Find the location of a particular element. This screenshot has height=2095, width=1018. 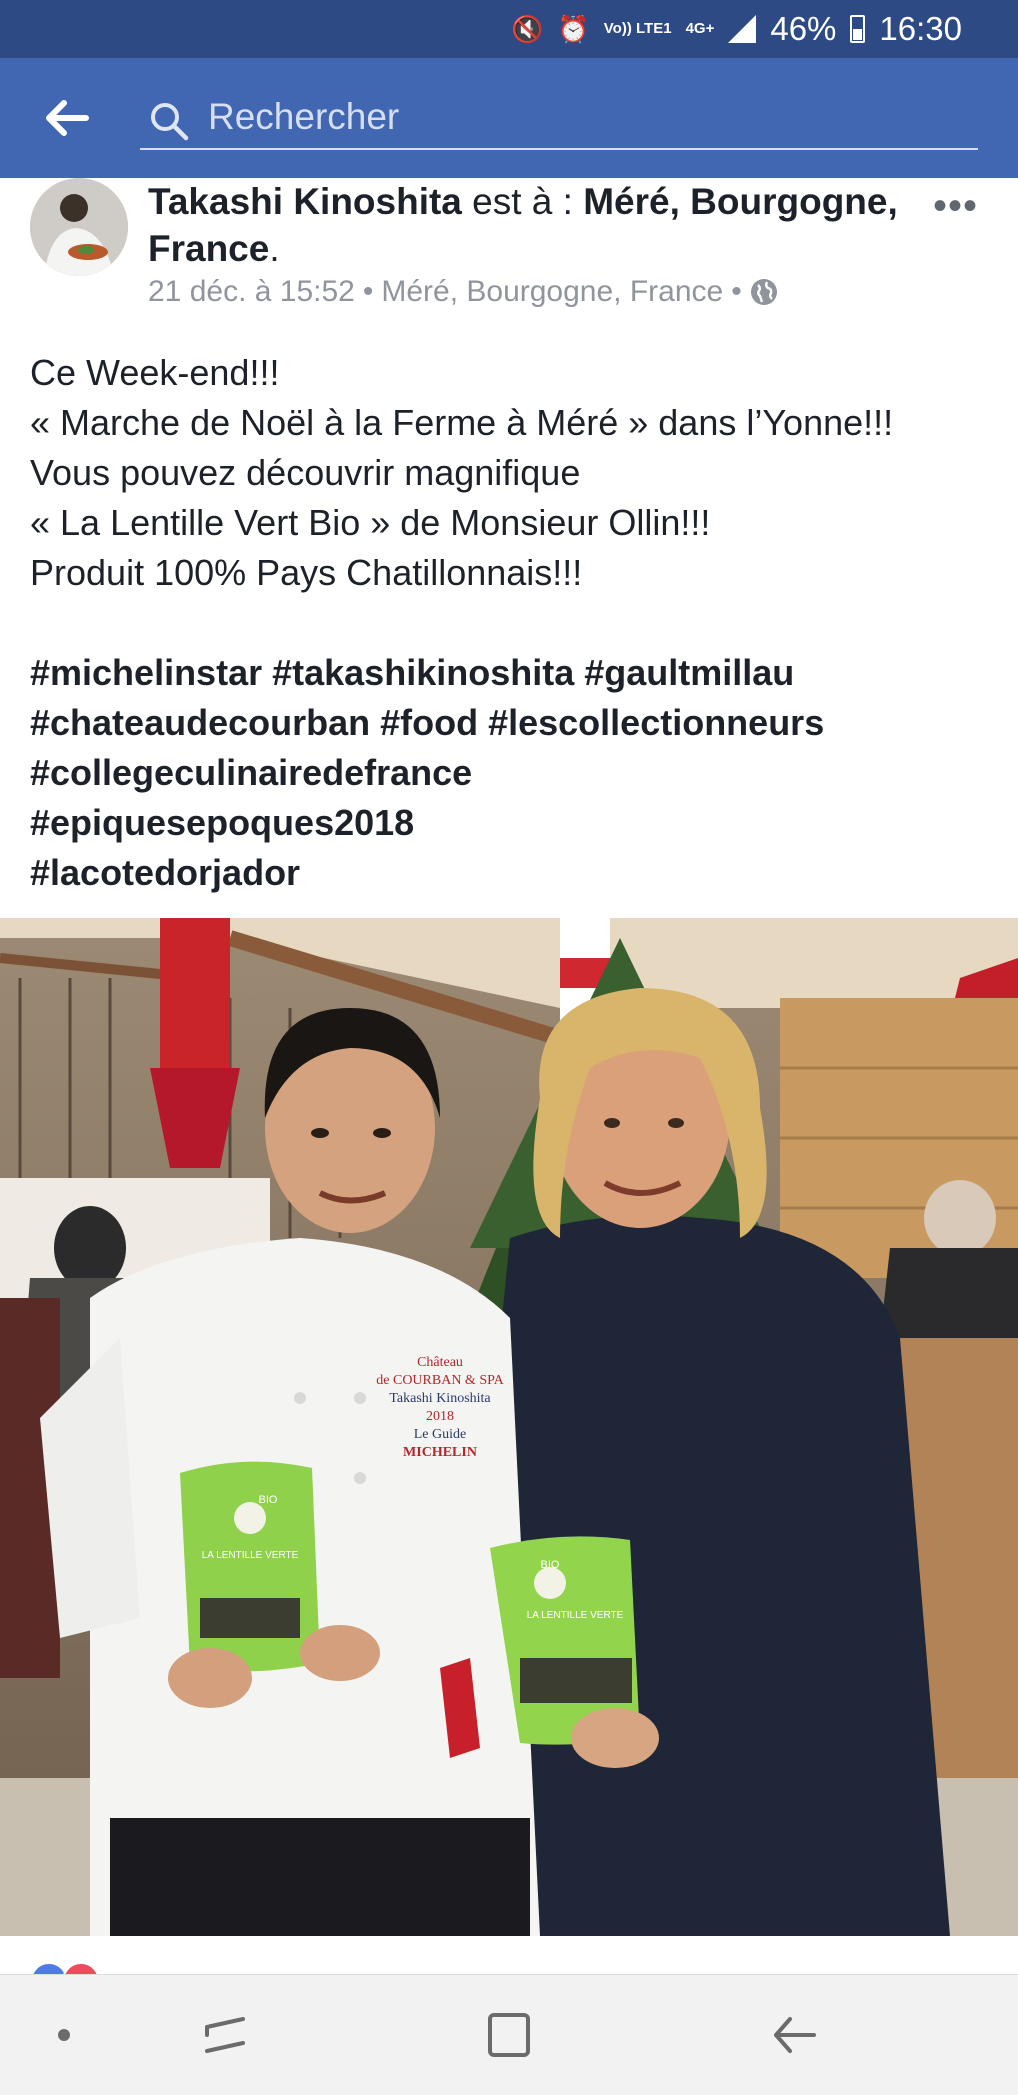

avatar is located at coordinates (79, 227).